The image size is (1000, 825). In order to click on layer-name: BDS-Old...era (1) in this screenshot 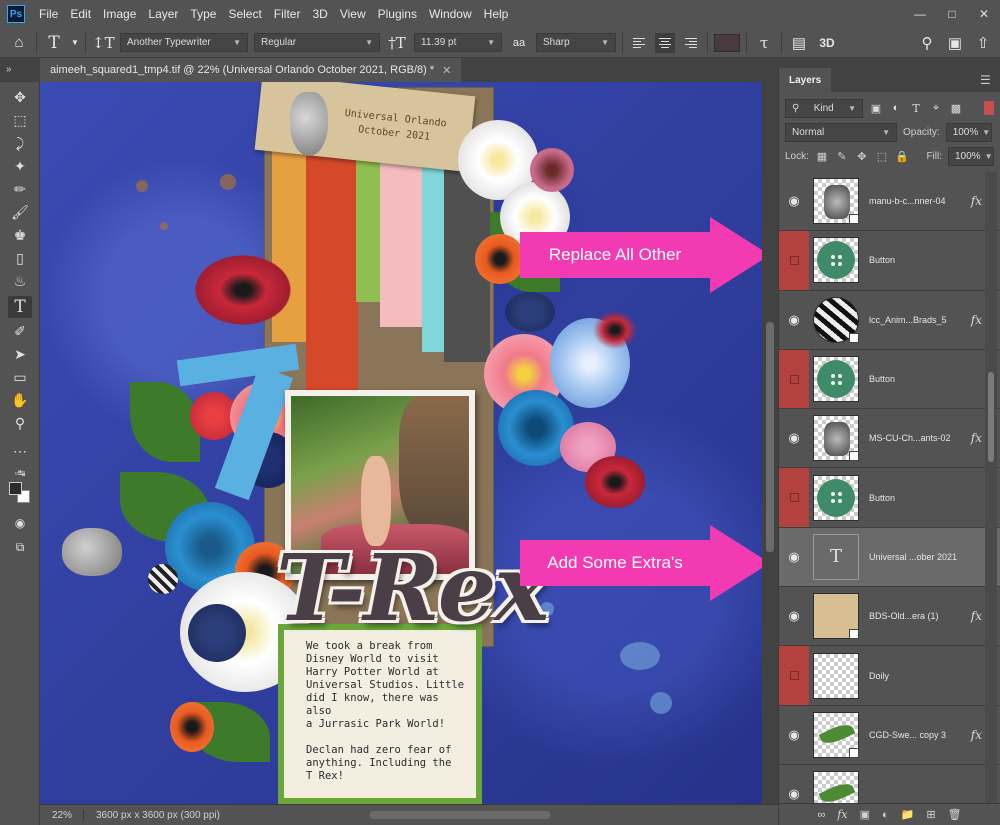, I will do `click(904, 616)`.